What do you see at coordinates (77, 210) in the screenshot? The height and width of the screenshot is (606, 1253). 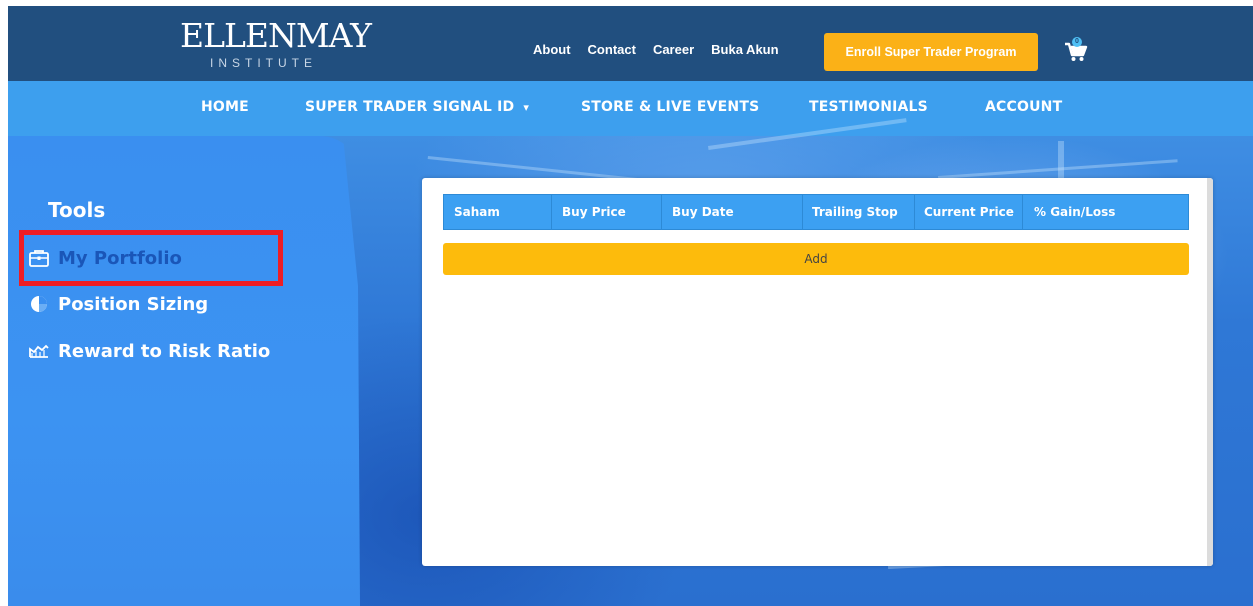 I see `tools-heading: Tools` at bounding box center [77, 210].